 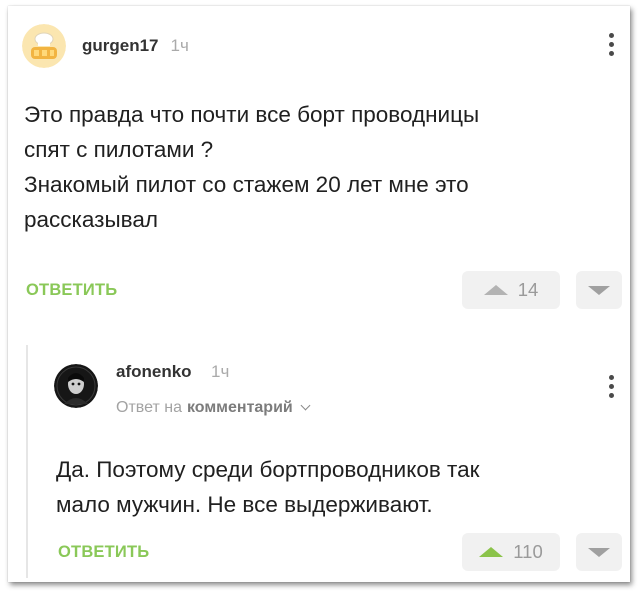 What do you see at coordinates (511, 552) in the screenshot?
I see `upvote-button: 110` at bounding box center [511, 552].